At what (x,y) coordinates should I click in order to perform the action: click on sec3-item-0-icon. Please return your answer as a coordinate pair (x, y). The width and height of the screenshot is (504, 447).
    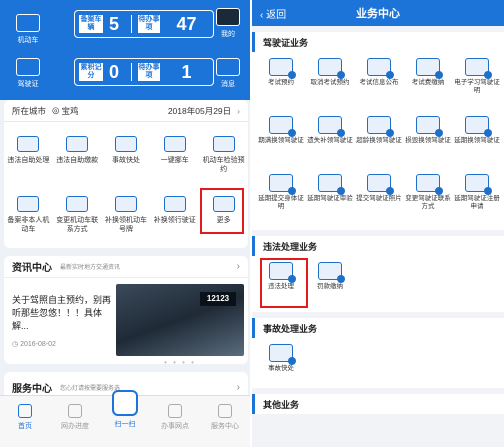
    Looking at the image, I should click on (282, 354).